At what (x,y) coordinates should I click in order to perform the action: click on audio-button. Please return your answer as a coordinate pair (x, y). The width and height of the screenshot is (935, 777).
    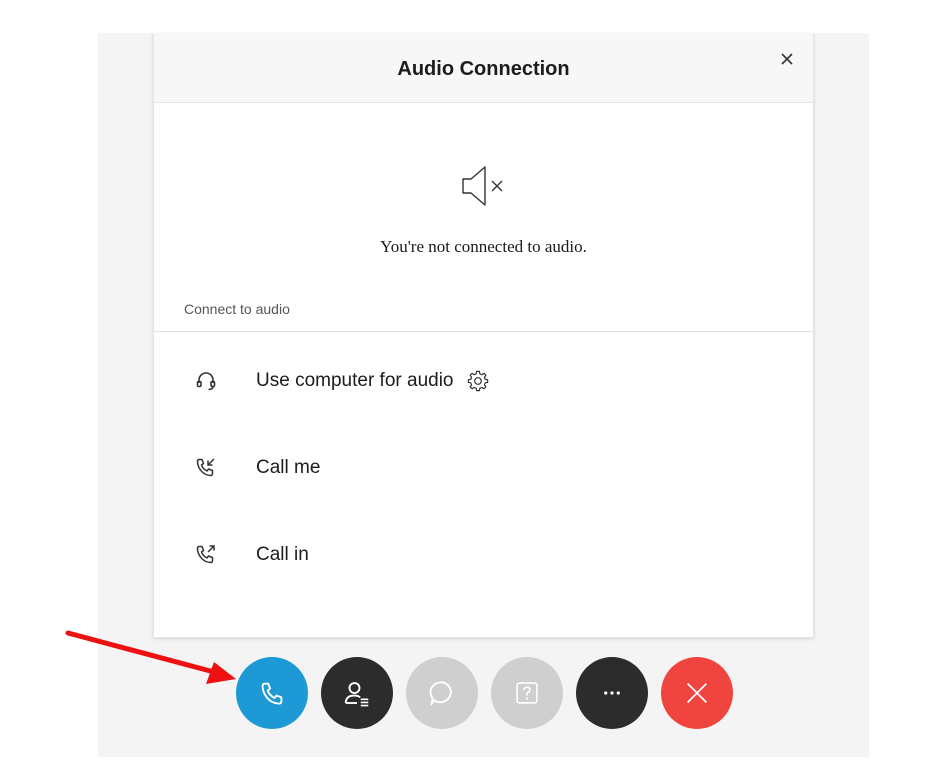
    Looking at the image, I should click on (272, 693).